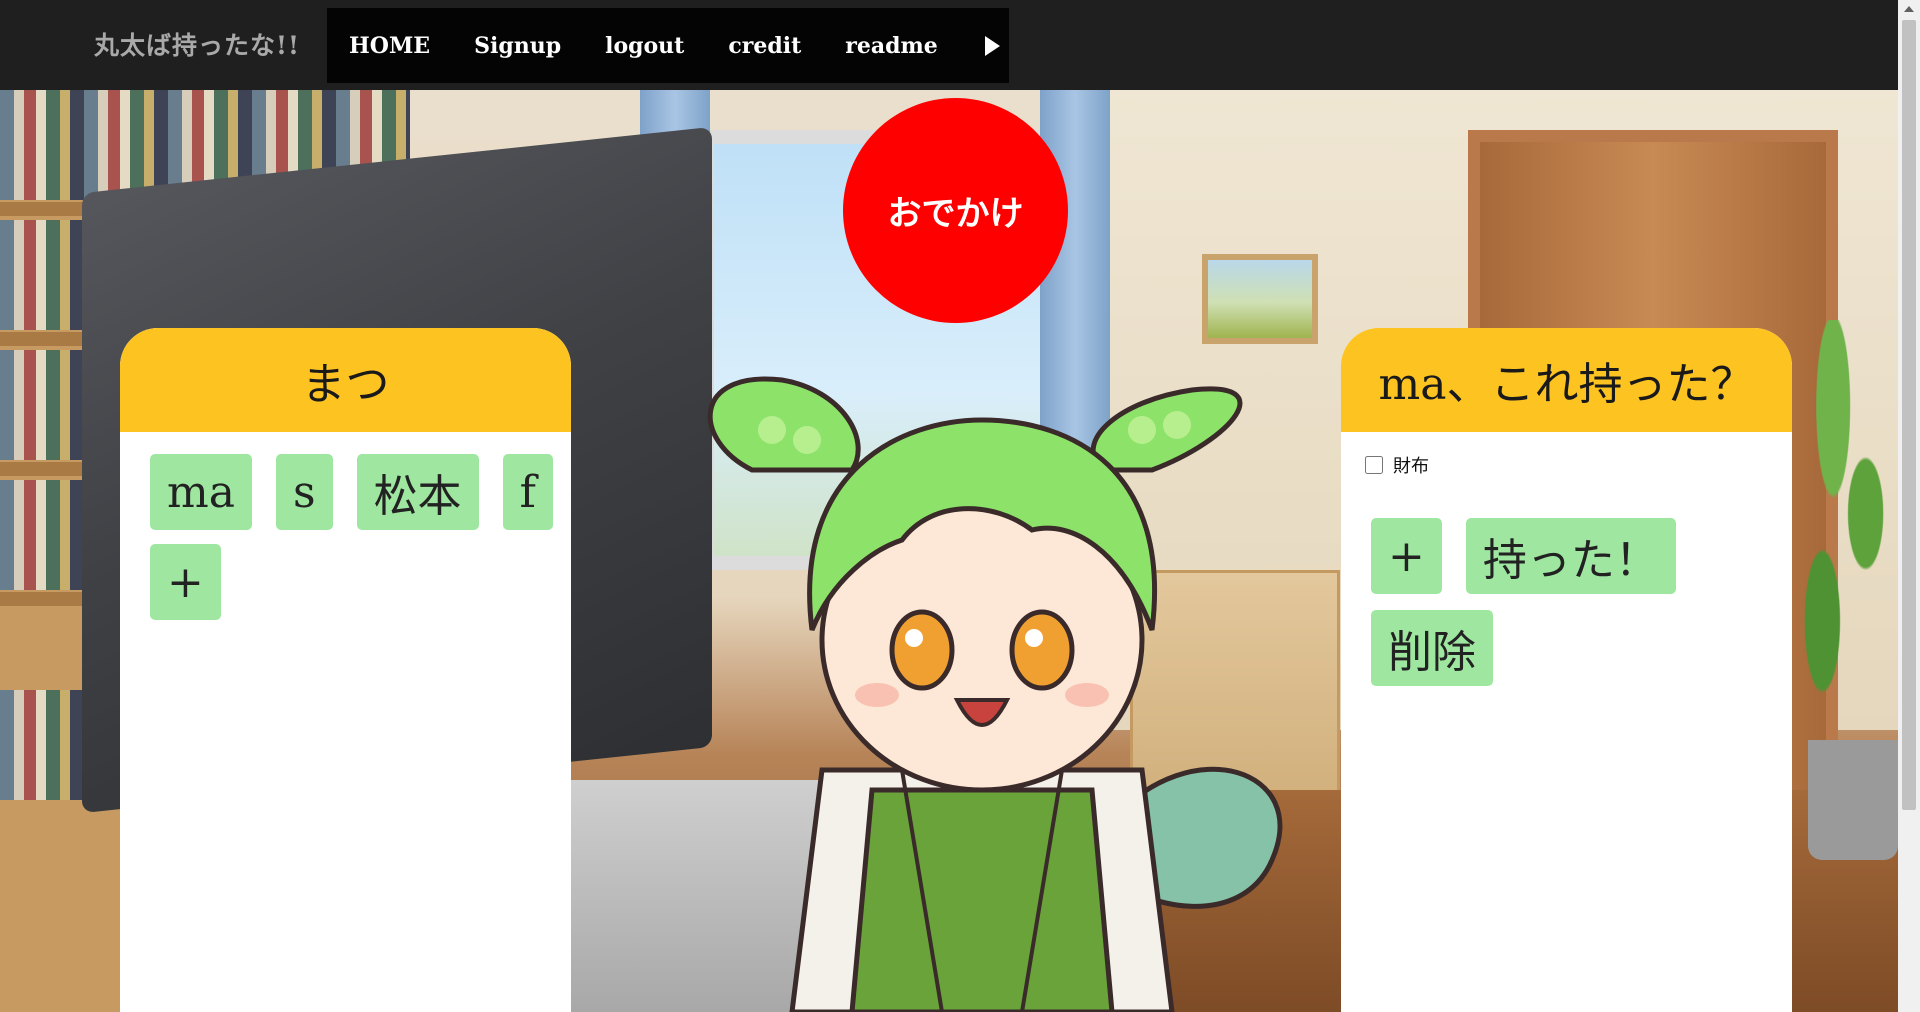 This screenshot has width=1920, height=1012. I want to click on user-chip-list: ma s 松本 f +, so click(345, 526).